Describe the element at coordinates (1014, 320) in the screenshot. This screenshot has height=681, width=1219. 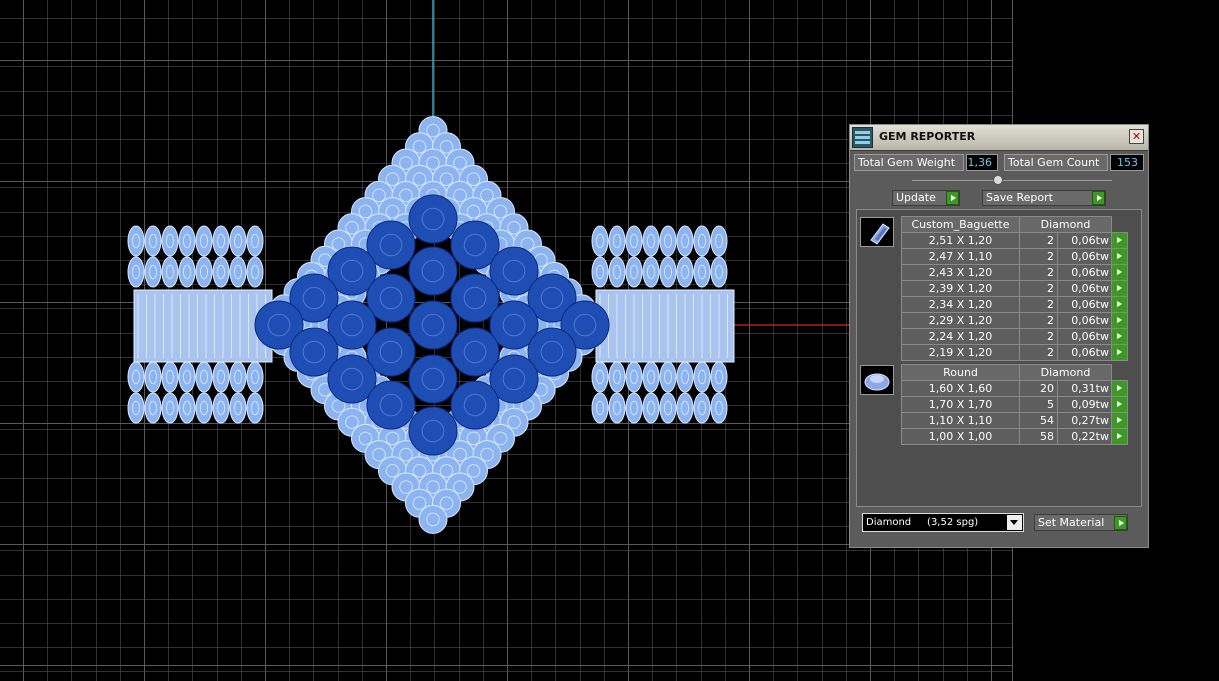
I see `gem-row: 2,29 X 1,20 2 0,06tw` at that location.